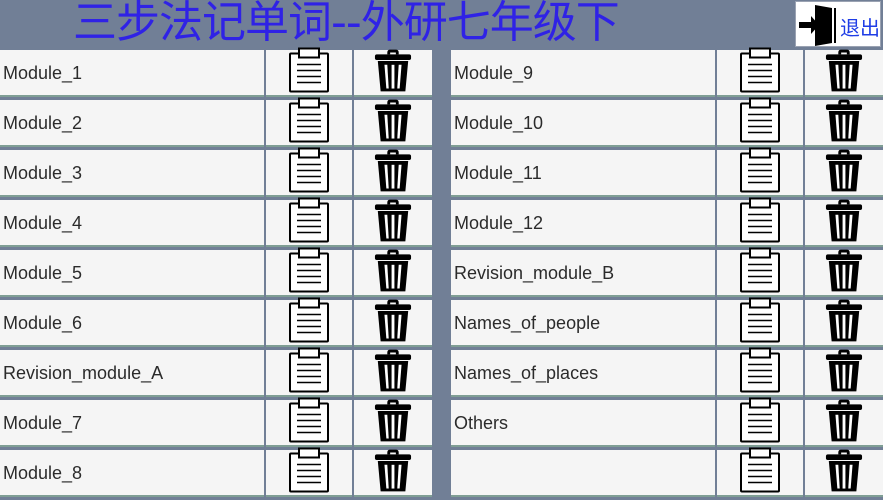  I want to click on module-name-label: Others, so click(481, 423).